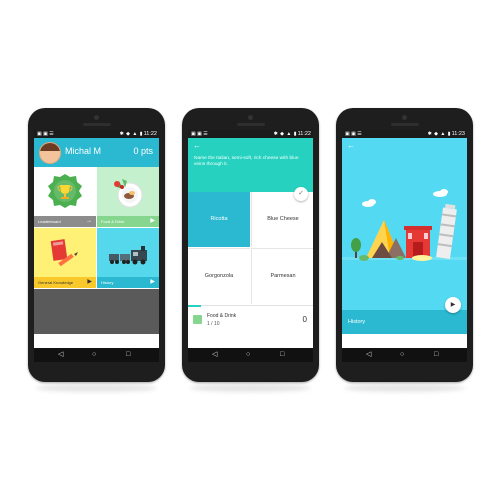 This screenshot has width=500, height=500. What do you see at coordinates (282, 276) in the screenshot?
I see `answer-option: Parmesan` at bounding box center [282, 276].